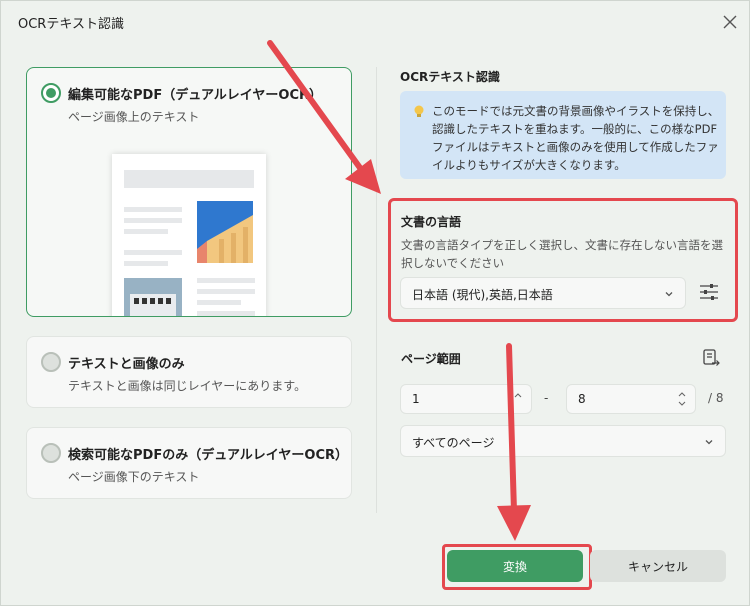 This screenshot has width=750, height=606. Describe the element at coordinates (153, 297) in the screenshot. I see `tower-image` at that location.